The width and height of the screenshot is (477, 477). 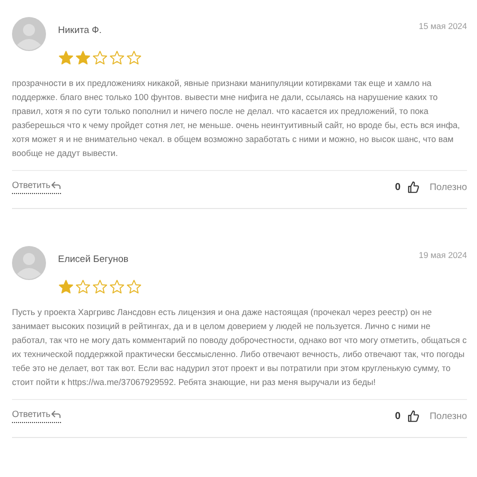 I want to click on review-date: 19 мая 2024, so click(x=442, y=254).